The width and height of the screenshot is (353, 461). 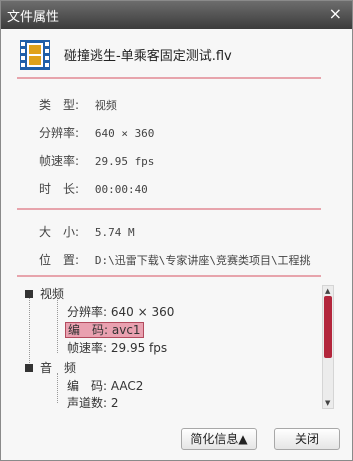 I want to click on file-name: 碰撞逃生-单乘客固定测试.flv, so click(x=148, y=56).